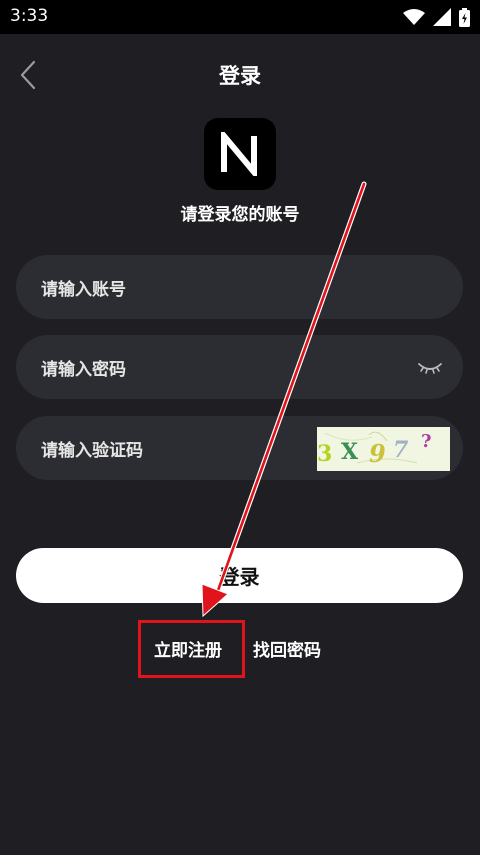  What do you see at coordinates (92, 451) in the screenshot?
I see `captcha-placeholder: 请输入验证码` at bounding box center [92, 451].